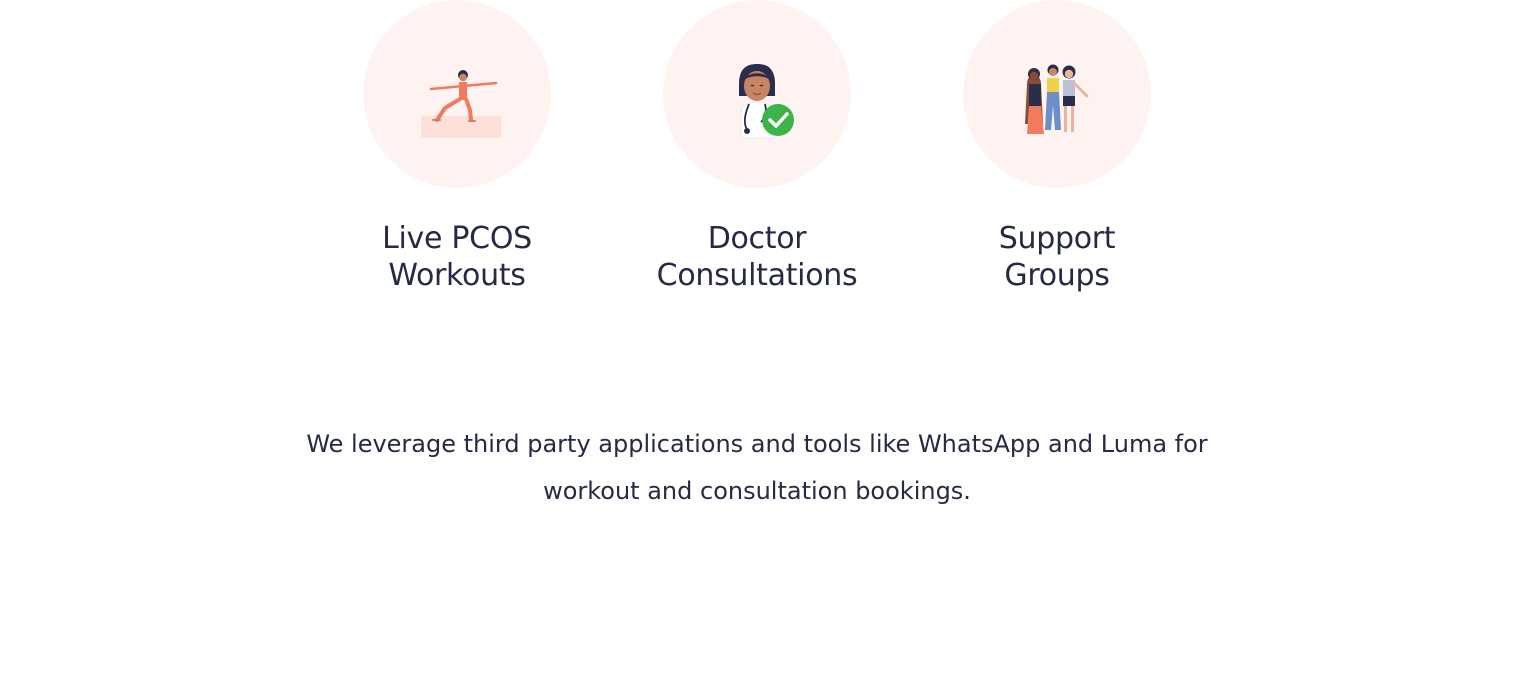 This screenshot has height=689, width=1515. Describe the element at coordinates (461, 104) in the screenshot. I see `yoga-warrior-pose-icon` at that location.